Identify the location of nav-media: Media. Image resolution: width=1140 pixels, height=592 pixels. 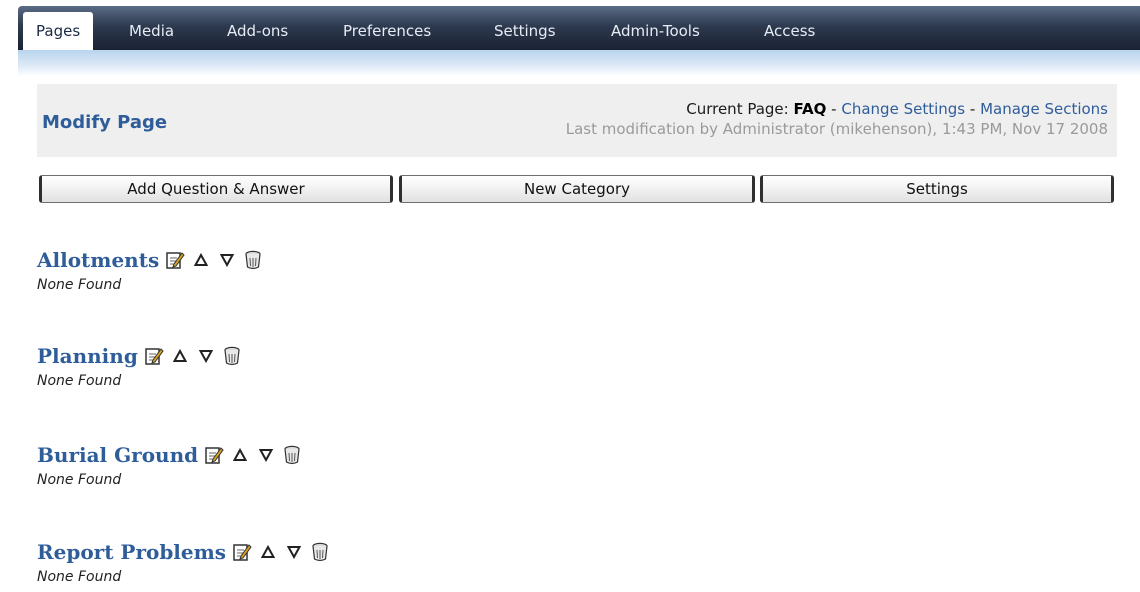
(151, 31).